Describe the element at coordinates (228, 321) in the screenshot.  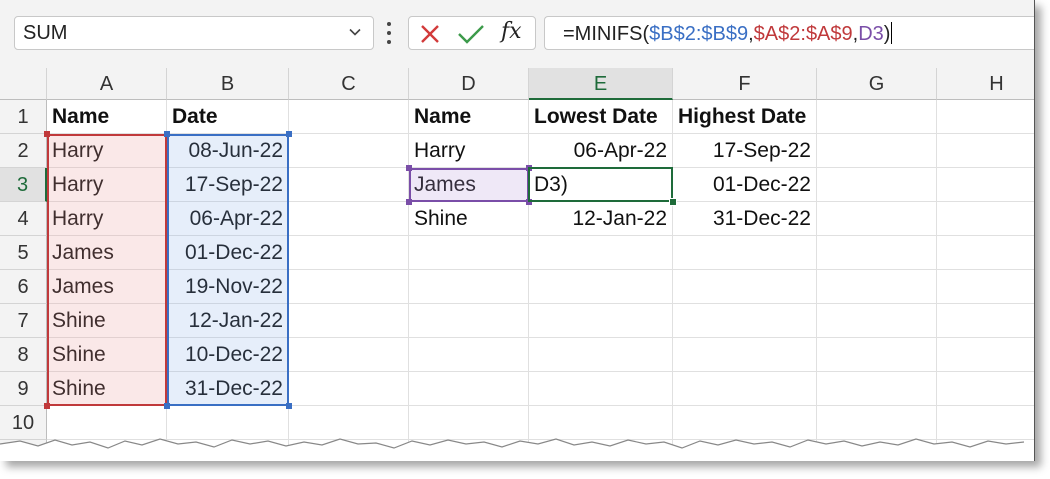
I see `cell-b7: 12-Jan-22` at that location.